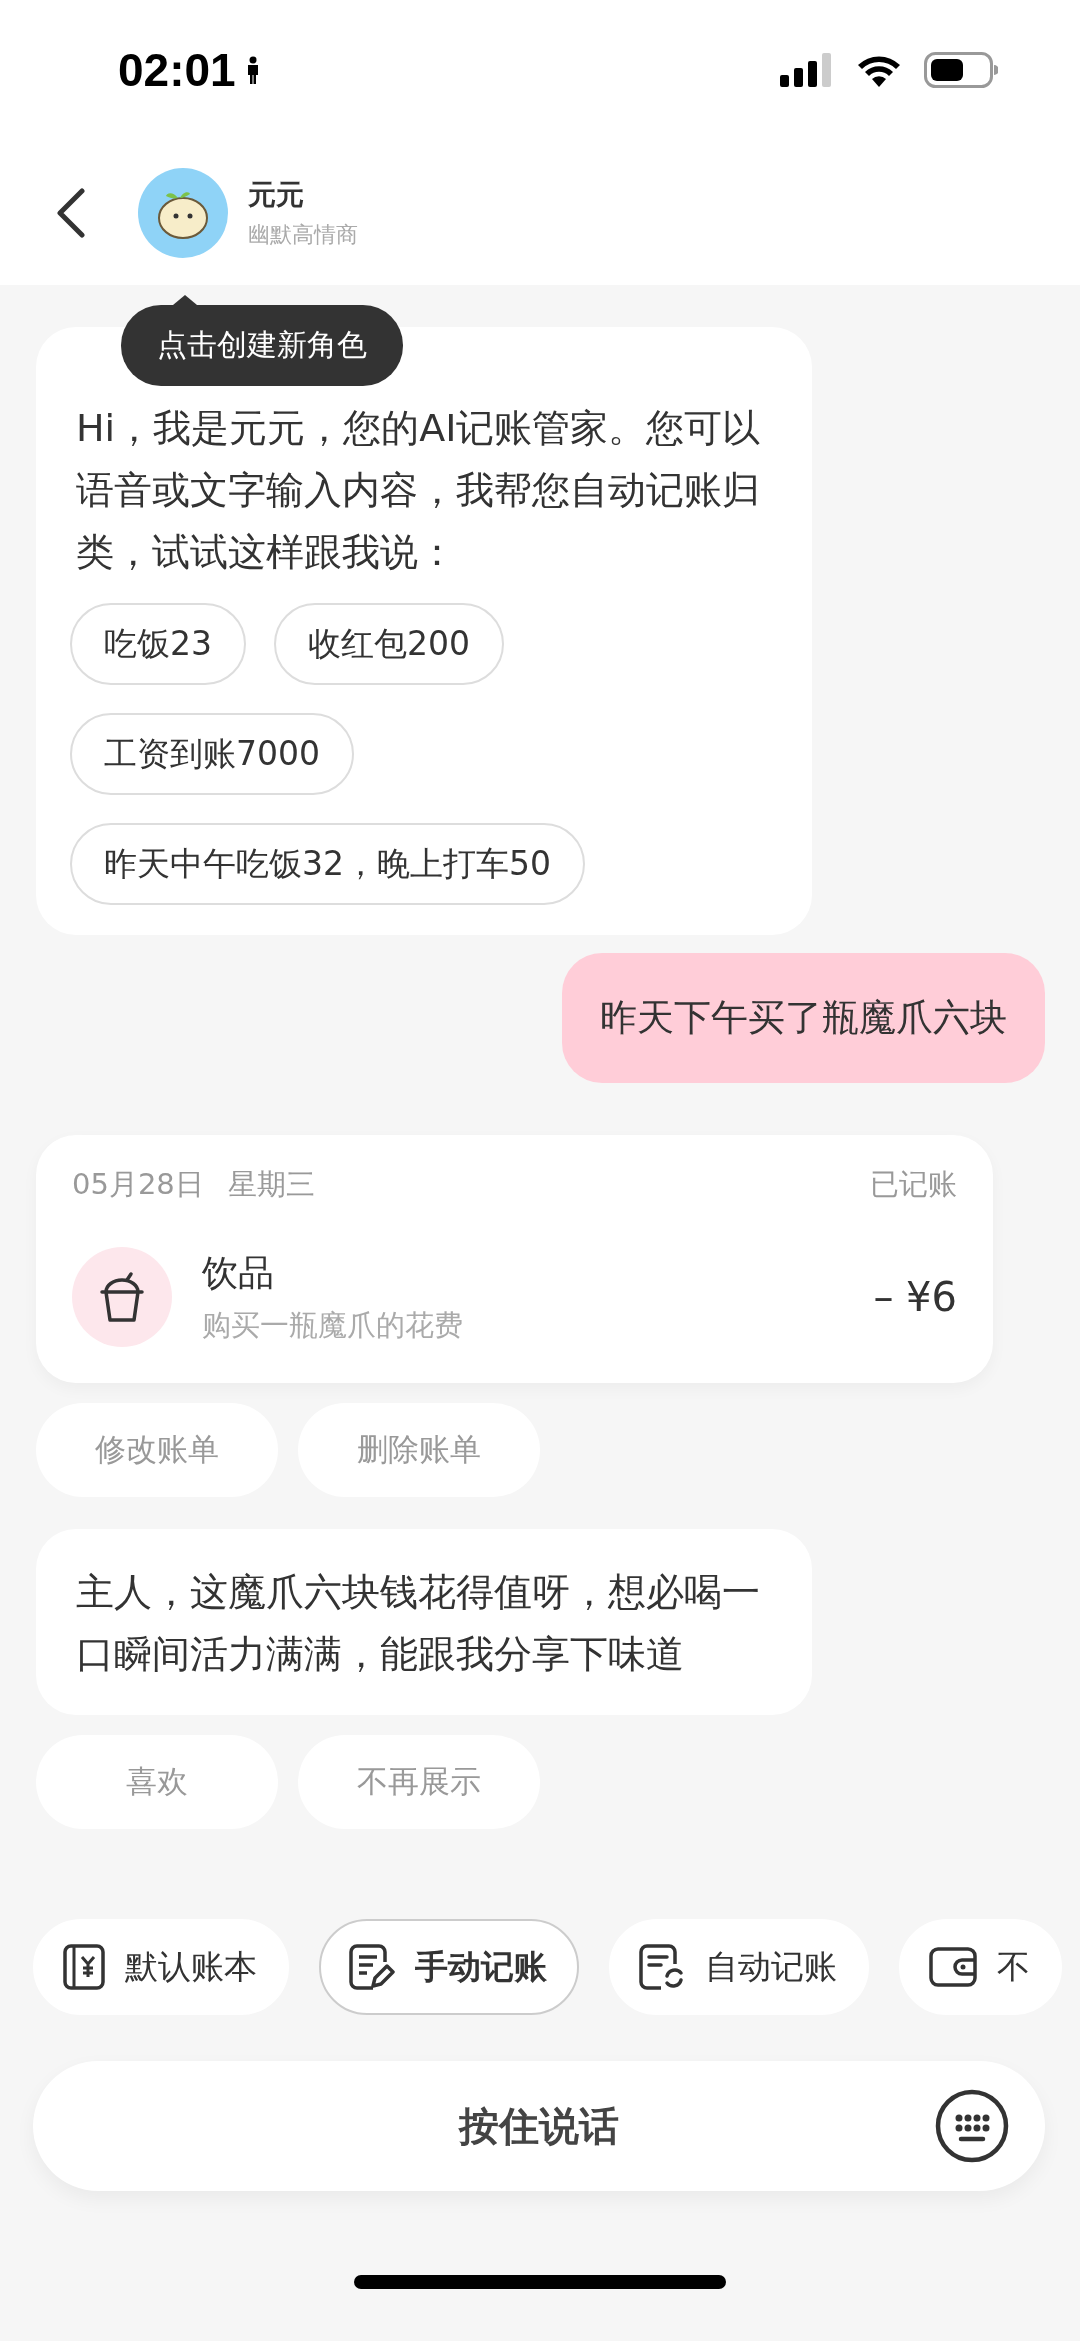  What do you see at coordinates (327, 864) in the screenshot?
I see `suggestion-chip: 昨天中午吃饭32，晚上打车50` at bounding box center [327, 864].